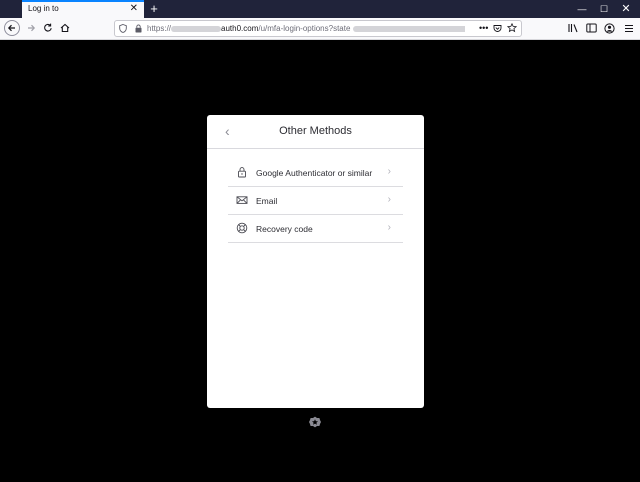  Describe the element at coordinates (240, 28) in the screenshot. I see `url-domain: auth0.com` at that location.